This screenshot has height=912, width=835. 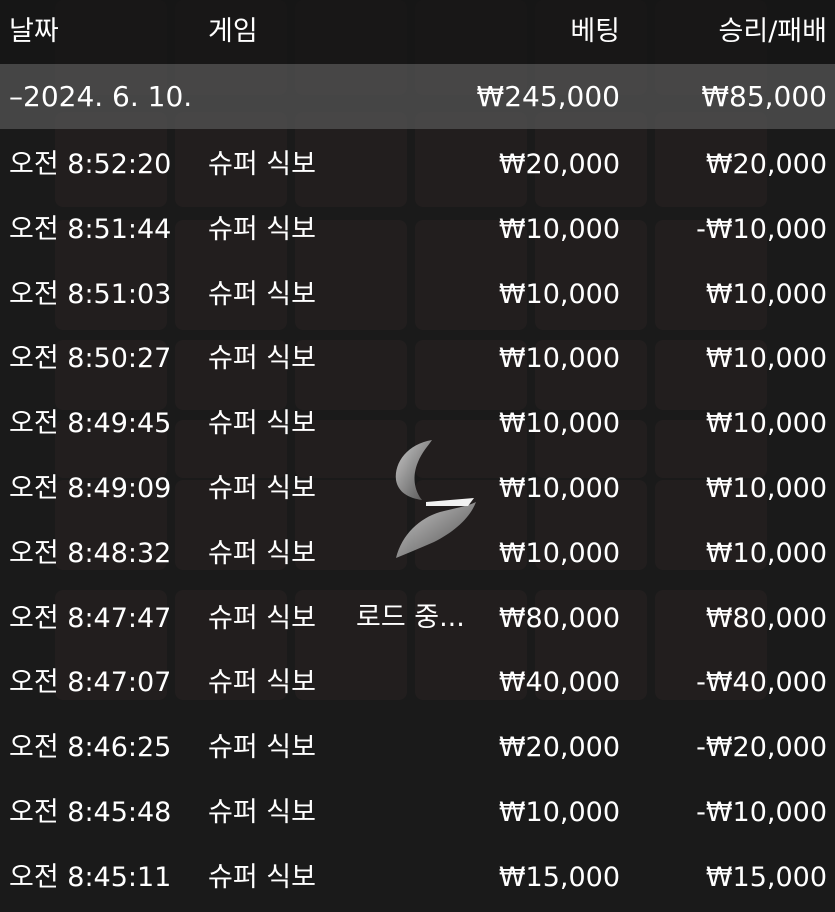 What do you see at coordinates (90, 294) in the screenshot?
I see `row-time: 오전 8:51:03` at bounding box center [90, 294].